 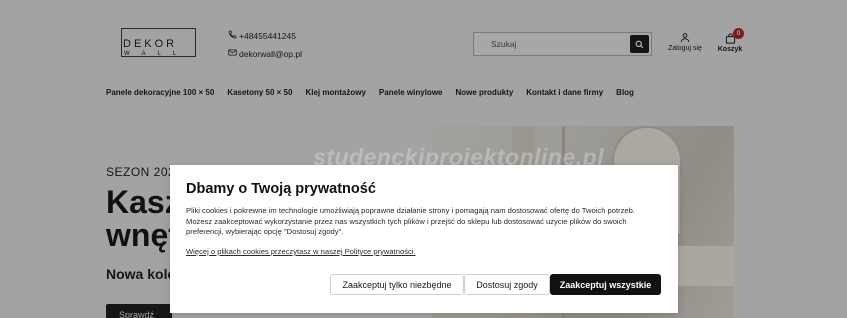 I want to click on customize-consent-button: Dostosuj zgody, so click(x=507, y=284).